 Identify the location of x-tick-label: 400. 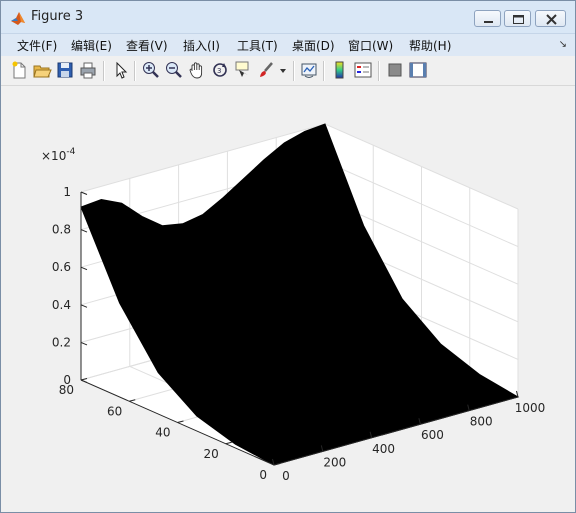
(383, 449).